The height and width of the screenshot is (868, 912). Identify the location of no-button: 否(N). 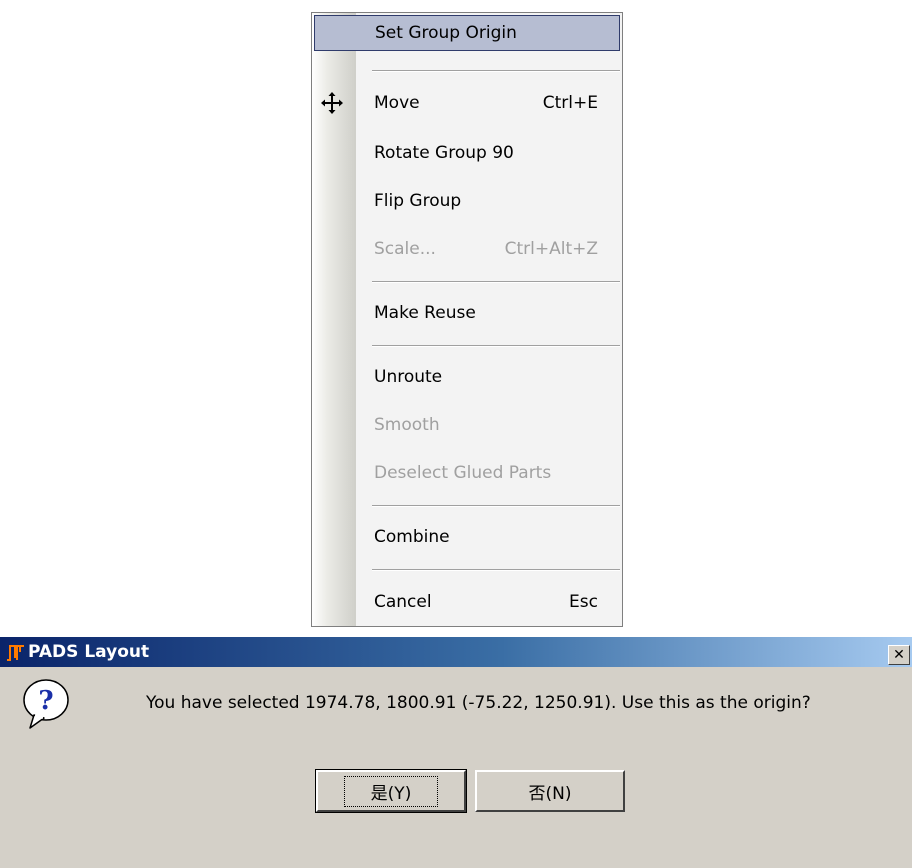
(550, 791).